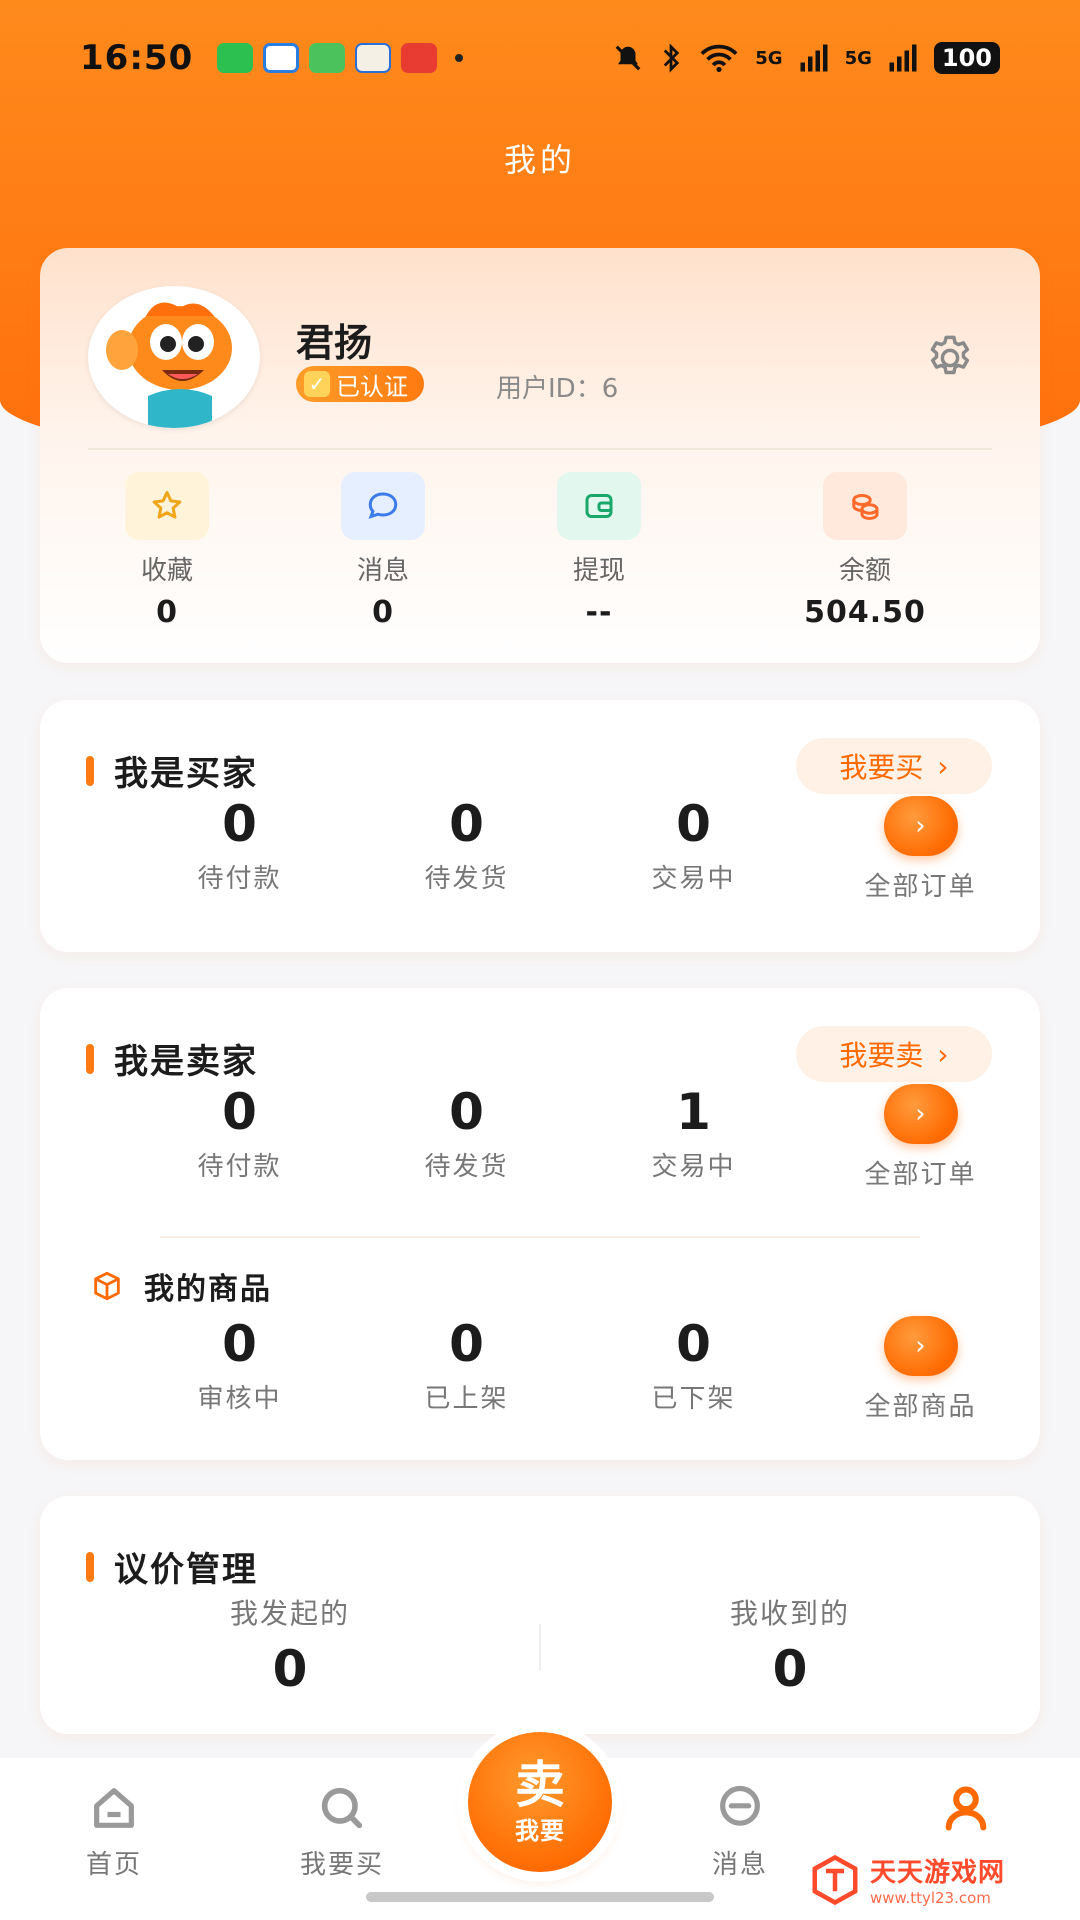 The image size is (1080, 1920). I want to click on verified-badge: ✓ 已认证, so click(360, 384).